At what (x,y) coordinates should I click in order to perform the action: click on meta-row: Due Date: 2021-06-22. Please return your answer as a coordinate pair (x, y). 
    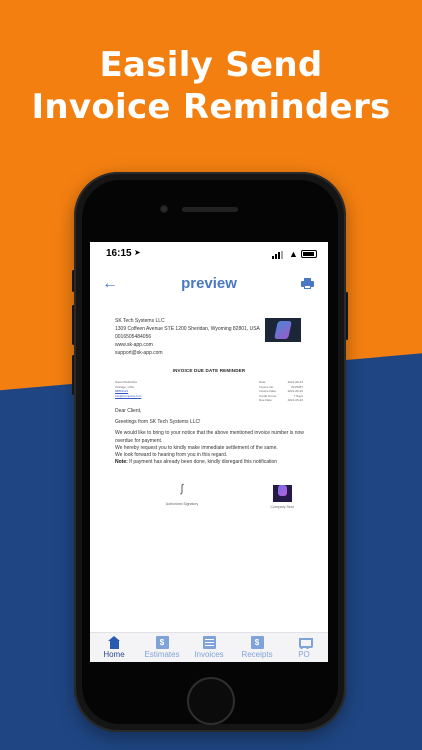
    Looking at the image, I should click on (281, 400).